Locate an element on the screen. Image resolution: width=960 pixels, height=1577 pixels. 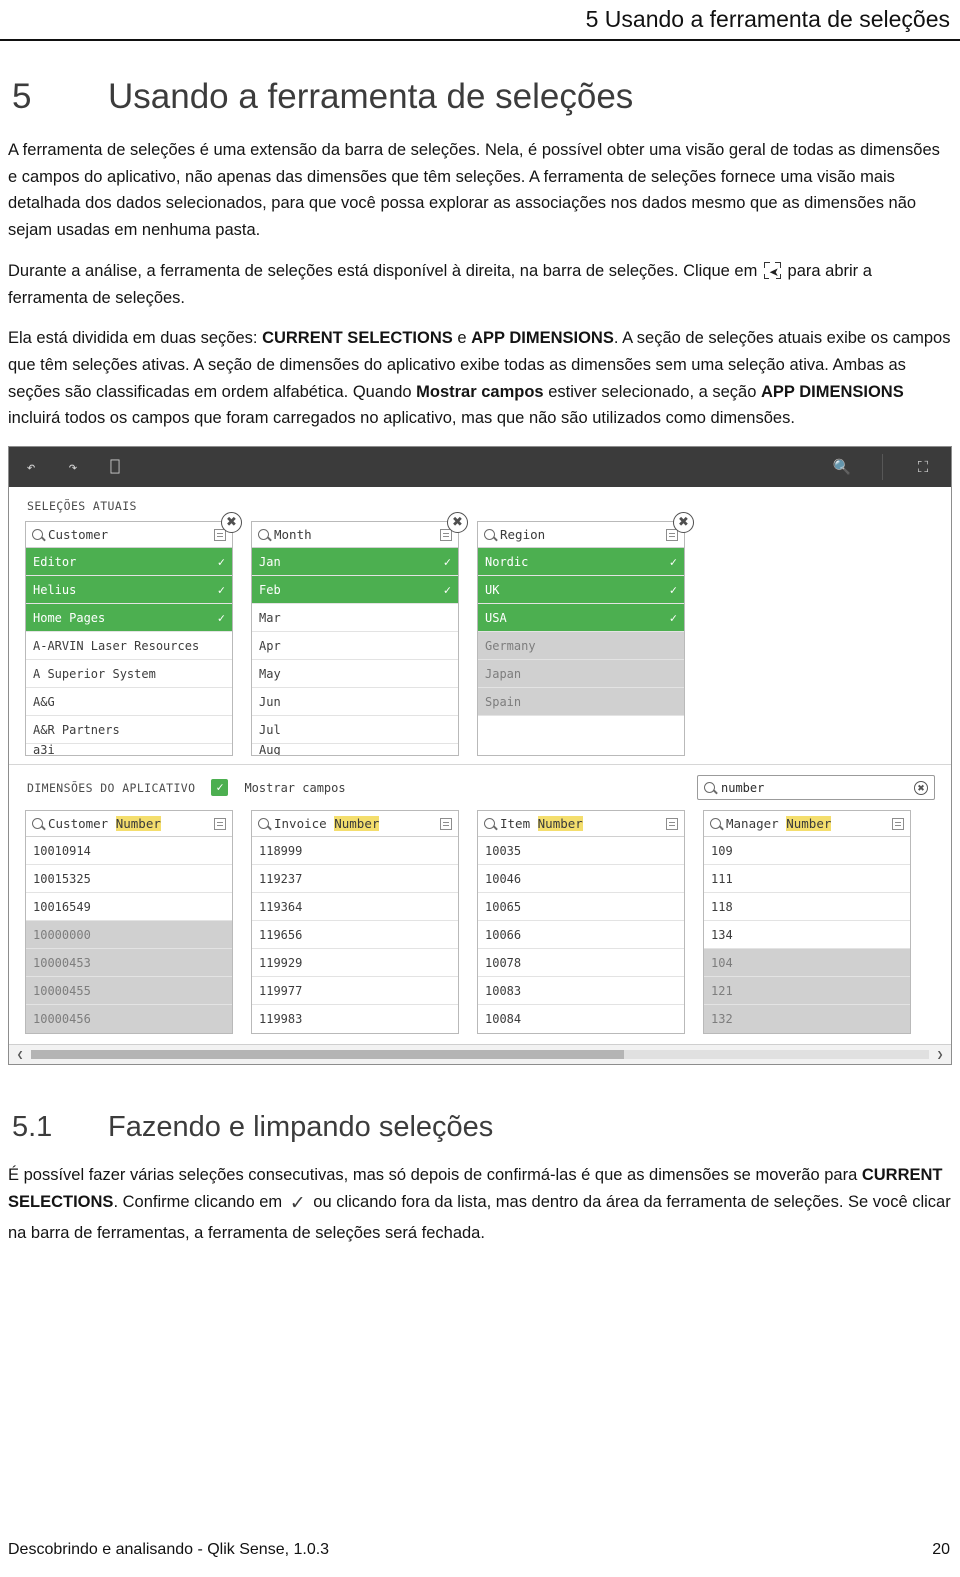
clear-field-month-button: ✖ is located at coordinates (457, 523).